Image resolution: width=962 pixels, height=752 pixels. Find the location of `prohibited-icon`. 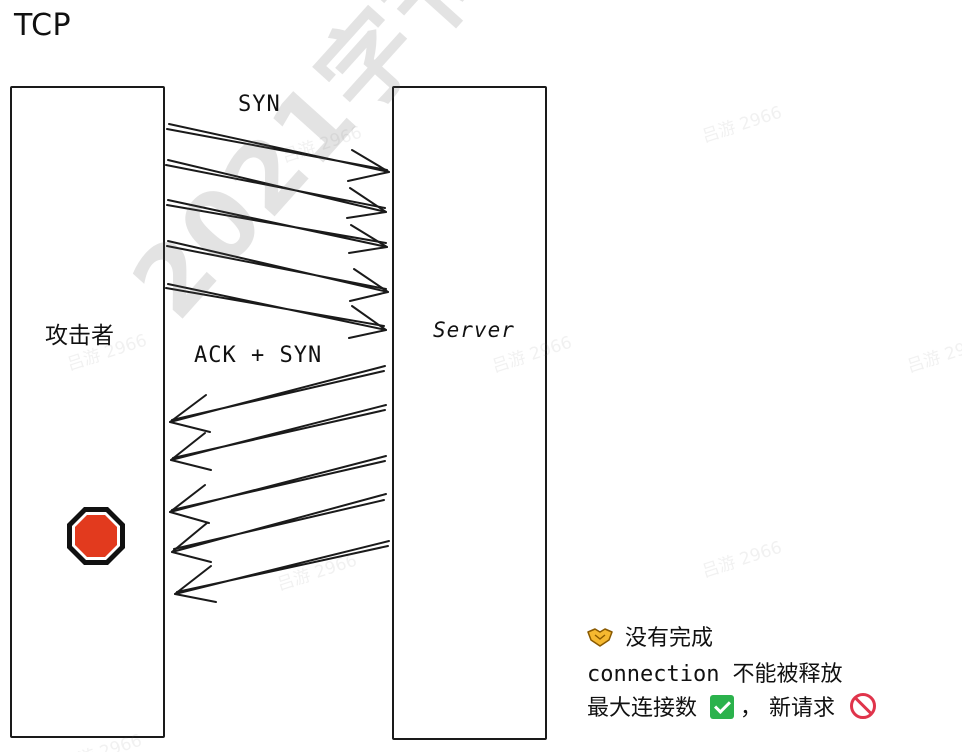

prohibited-icon is located at coordinates (863, 706).